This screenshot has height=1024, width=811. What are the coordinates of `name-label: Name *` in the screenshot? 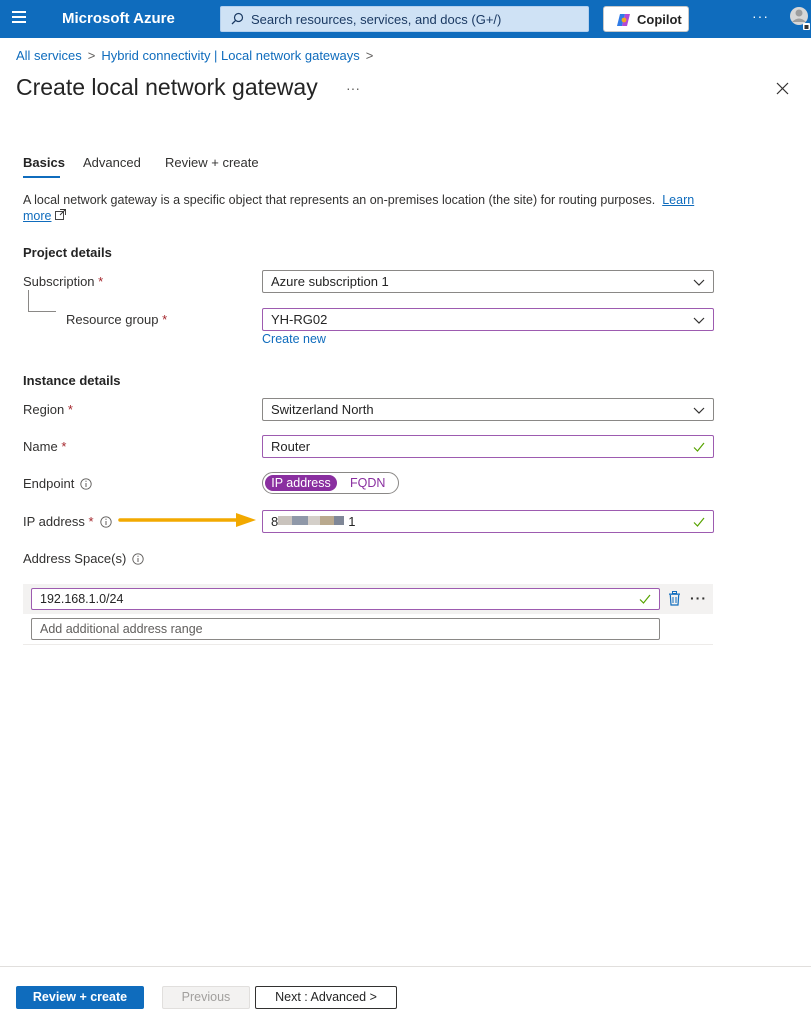 It's located at (45, 446).